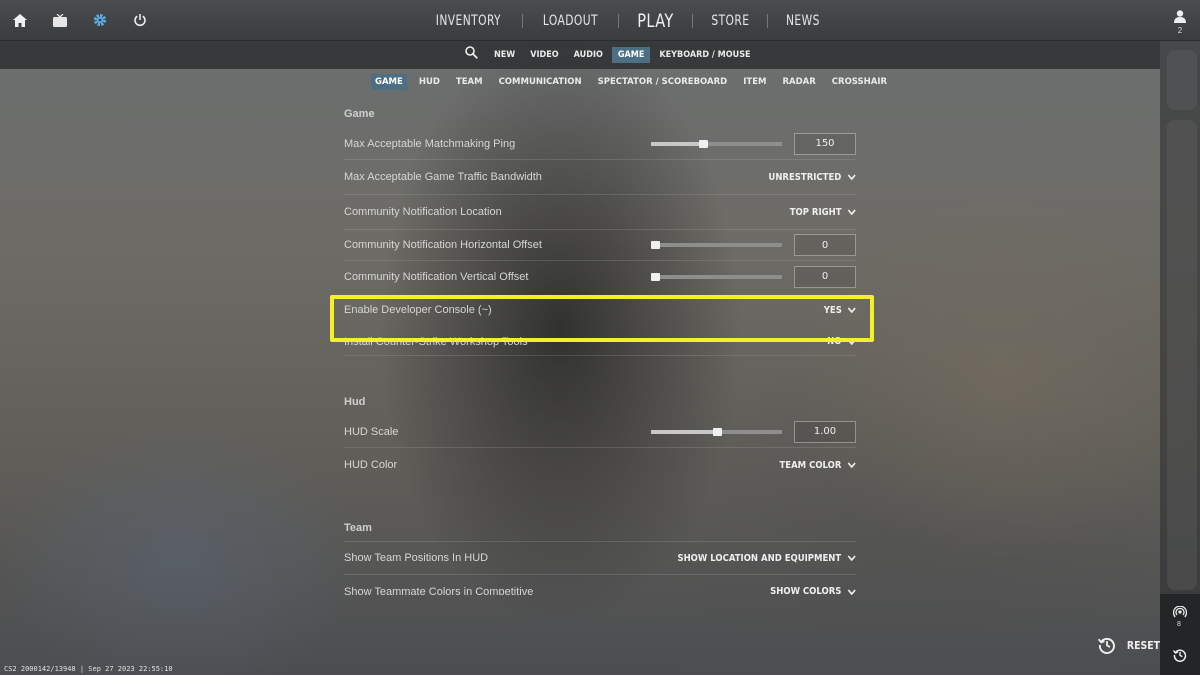 This screenshot has height=675, width=1200. I want to click on ping-value-field: 150, so click(825, 143).